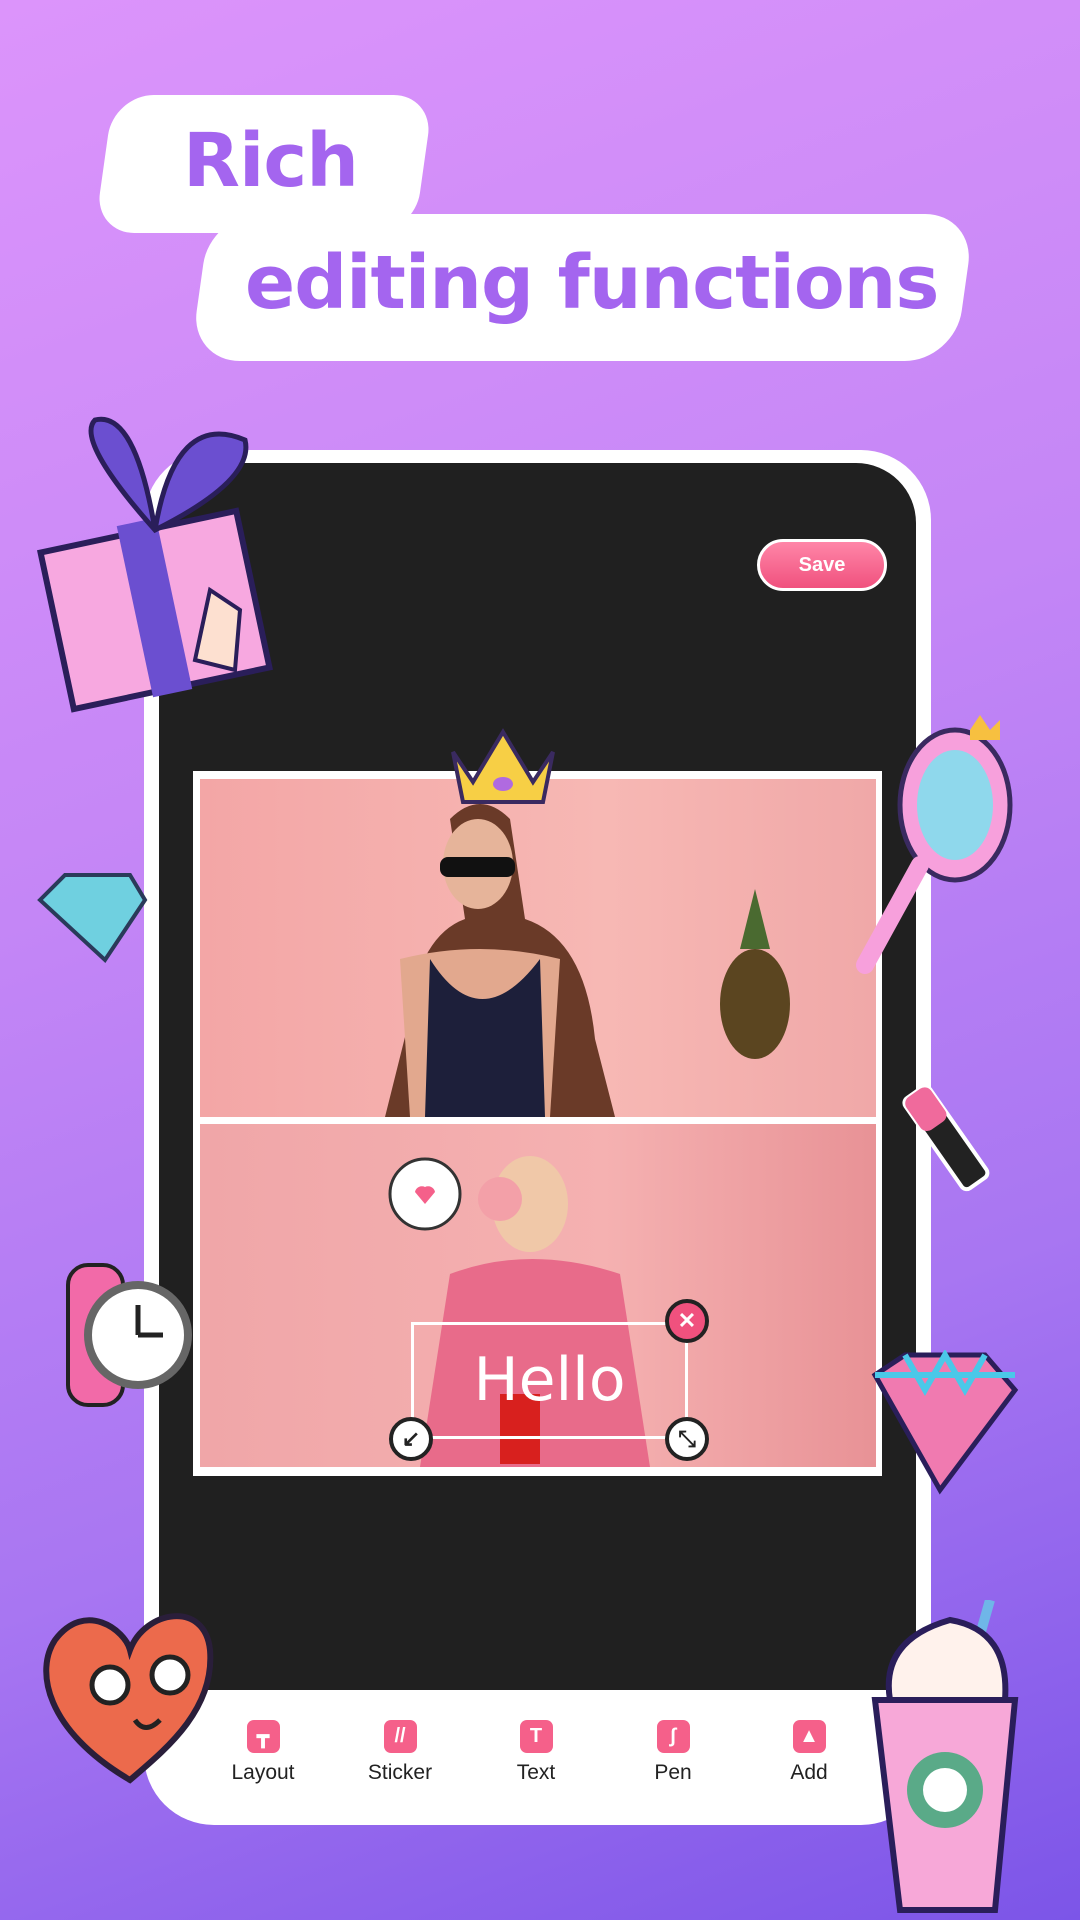 The image size is (1080, 1920). Describe the element at coordinates (687, 1439) in the screenshot. I see `resize-handle: ⤡` at that location.